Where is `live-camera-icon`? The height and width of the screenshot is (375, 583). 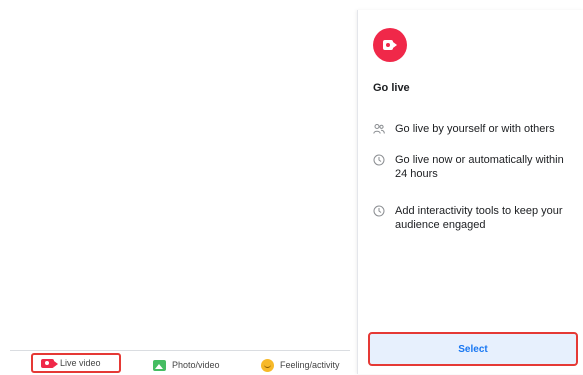 live-camera-icon is located at coordinates (390, 45).